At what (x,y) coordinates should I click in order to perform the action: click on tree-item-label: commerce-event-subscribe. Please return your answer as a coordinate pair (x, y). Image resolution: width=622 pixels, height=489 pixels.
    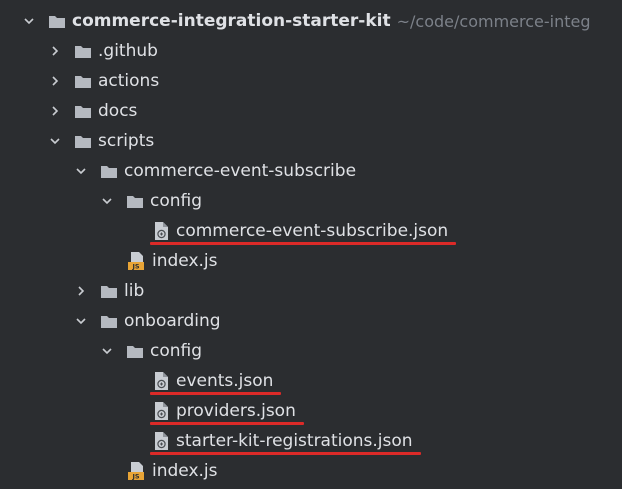
    Looking at the image, I should click on (240, 171).